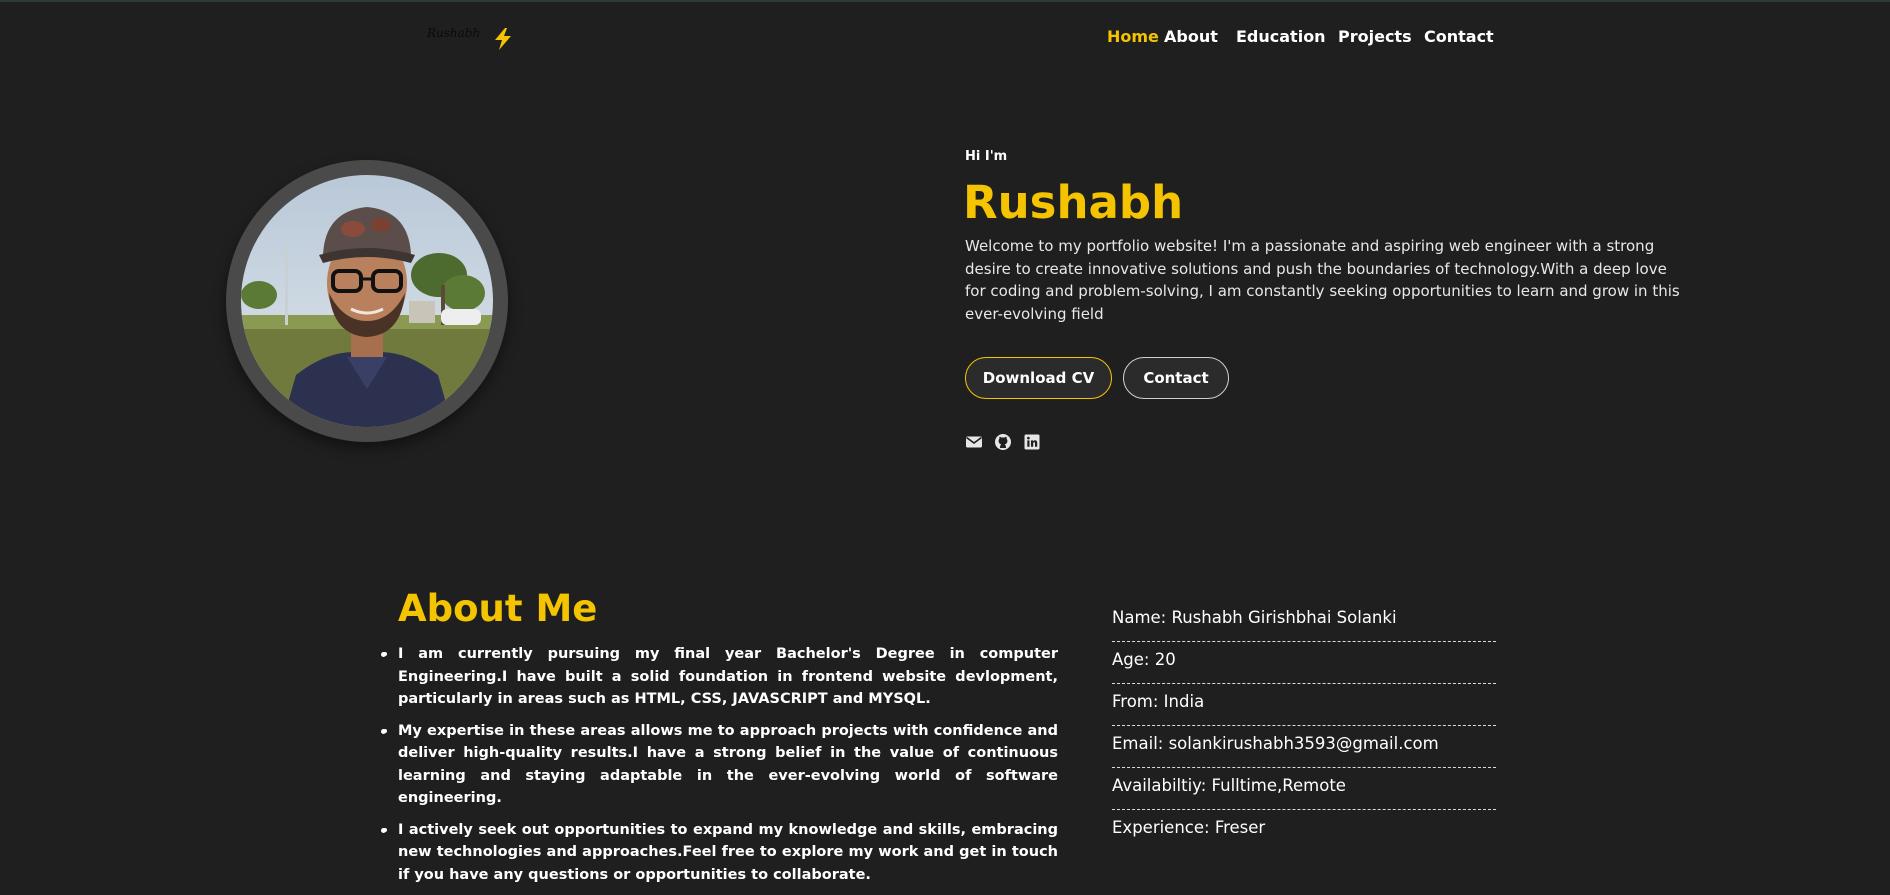 The width and height of the screenshot is (1890, 895). I want to click on info-availability: Availabiltiy: Fulltime,Remote, so click(1304, 789).